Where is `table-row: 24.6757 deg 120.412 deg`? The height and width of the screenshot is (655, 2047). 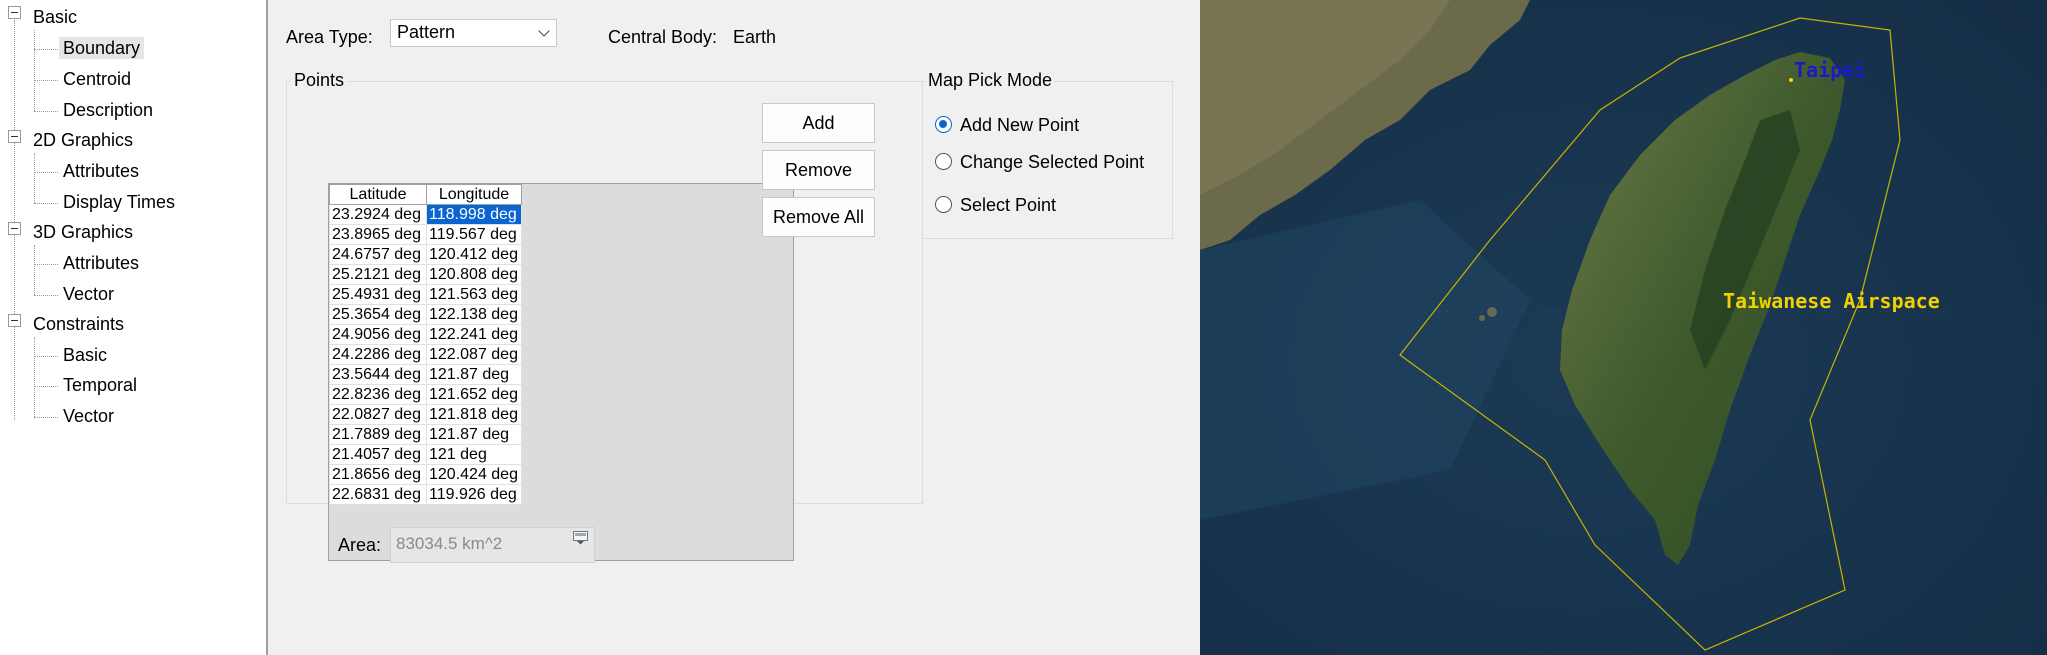 table-row: 24.6757 deg 120.412 deg is located at coordinates (425, 254).